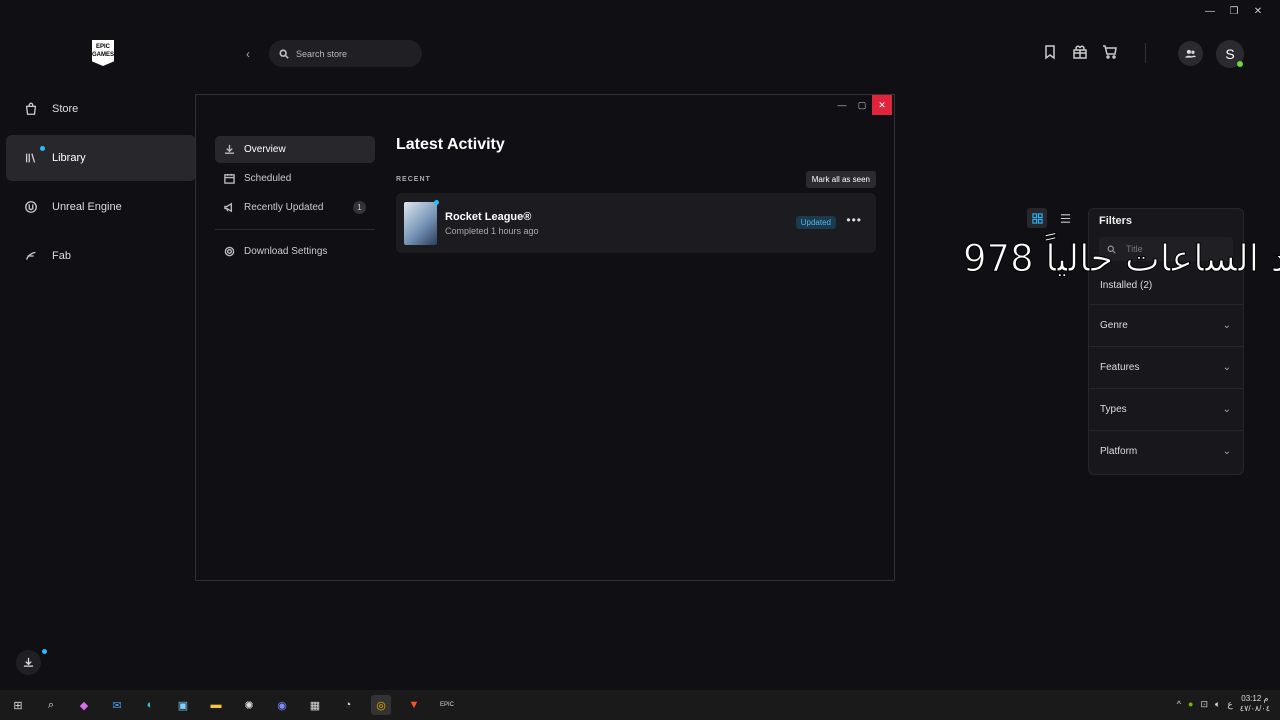 This screenshot has height=720, width=1280. I want to click on epic-games-logo: EPIC GAMES, so click(103, 53).